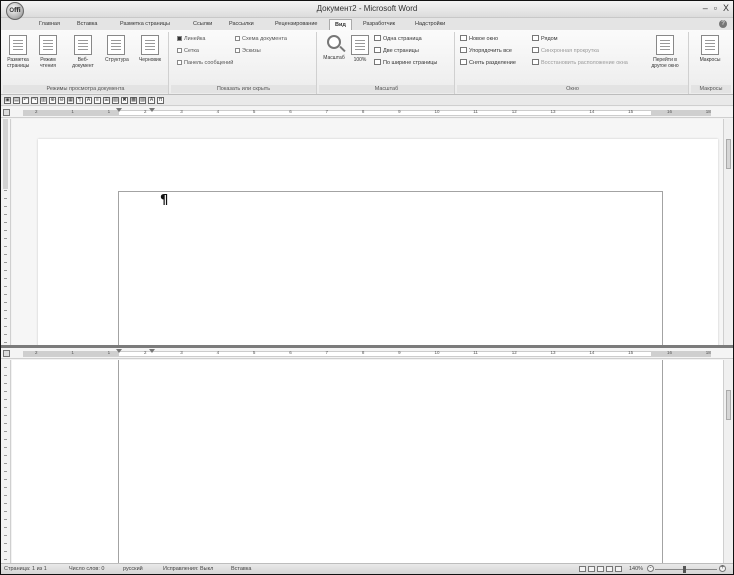  Describe the element at coordinates (188, 51) in the screenshot. I see `grid-checkbox: Сетка` at that location.